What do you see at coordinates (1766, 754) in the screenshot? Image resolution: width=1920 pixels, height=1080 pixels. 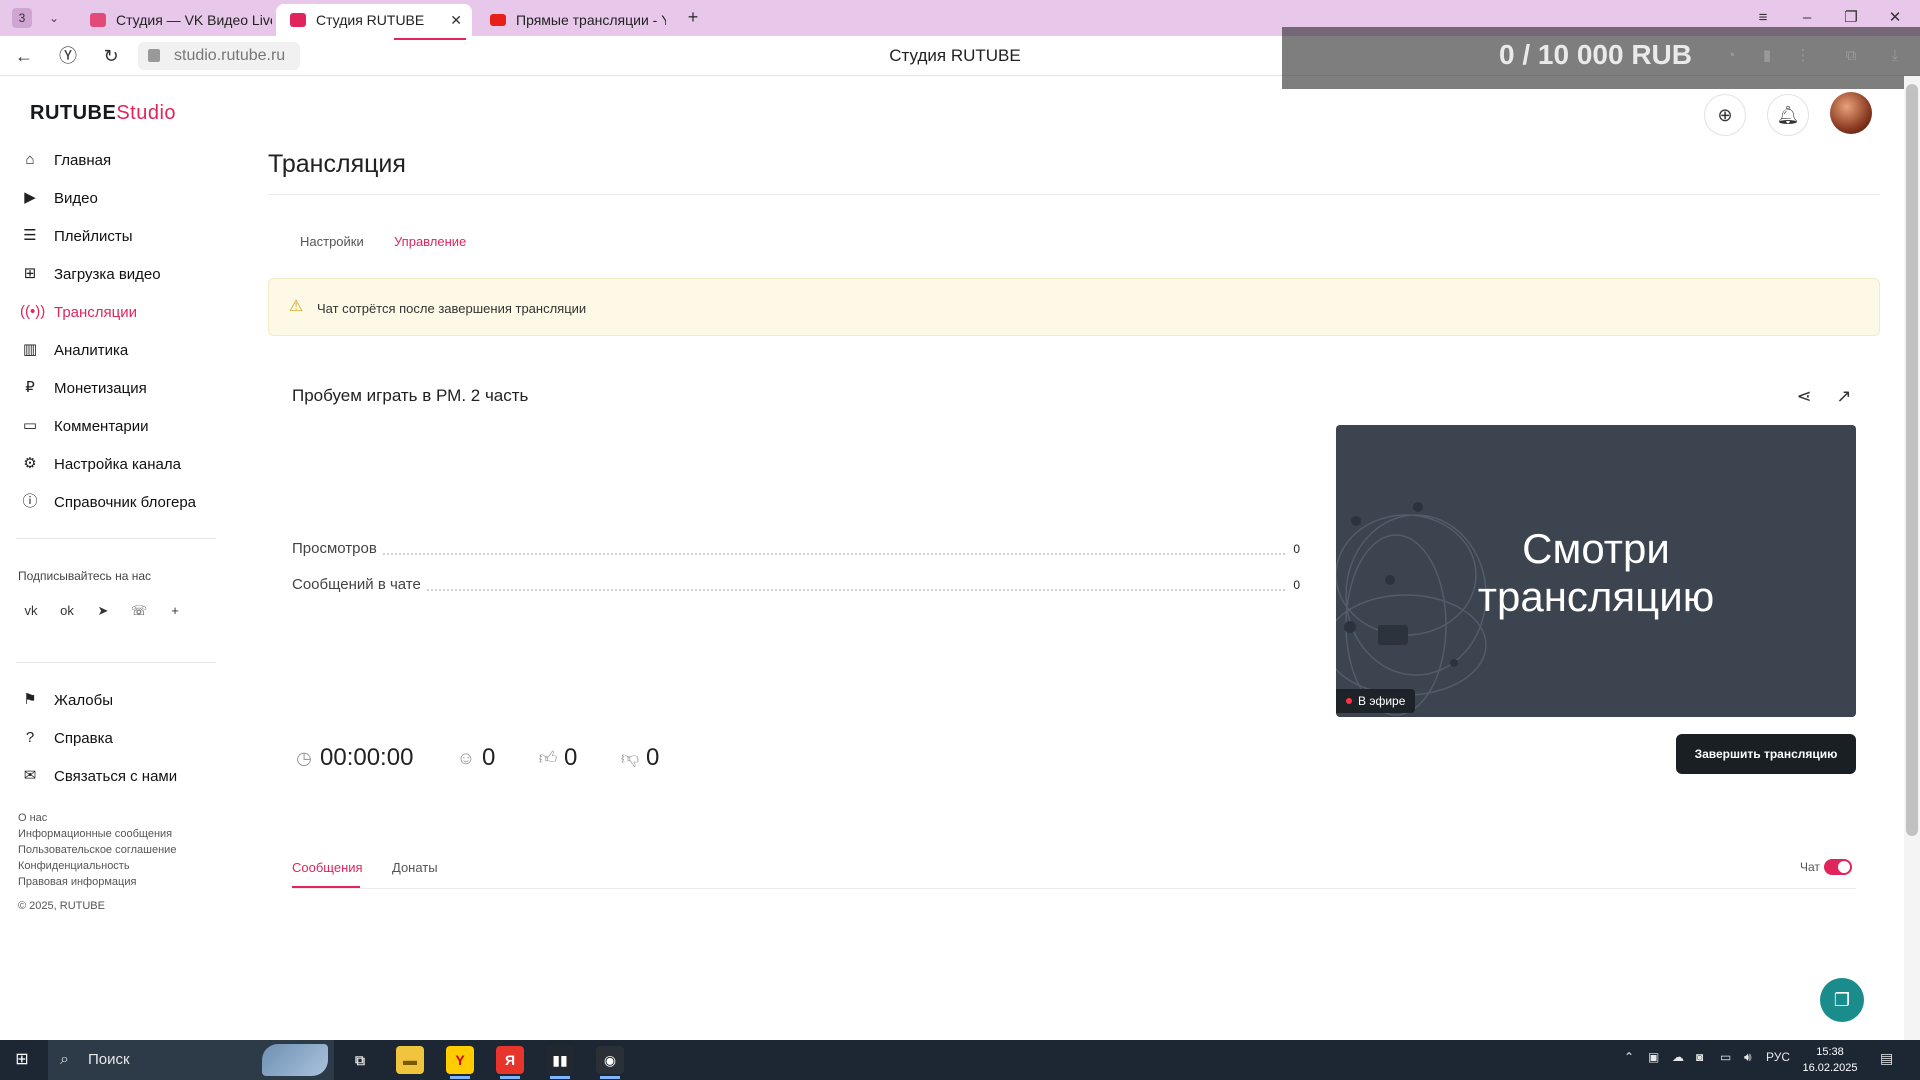 I see `end-stream-button: Завершить трансляцию` at bounding box center [1766, 754].